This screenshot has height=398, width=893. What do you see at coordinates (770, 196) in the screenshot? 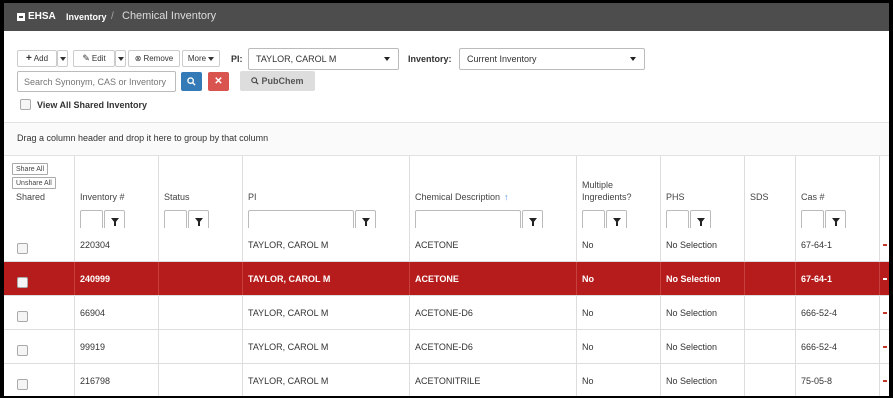
I see `column-header-sds: SDS` at bounding box center [770, 196].